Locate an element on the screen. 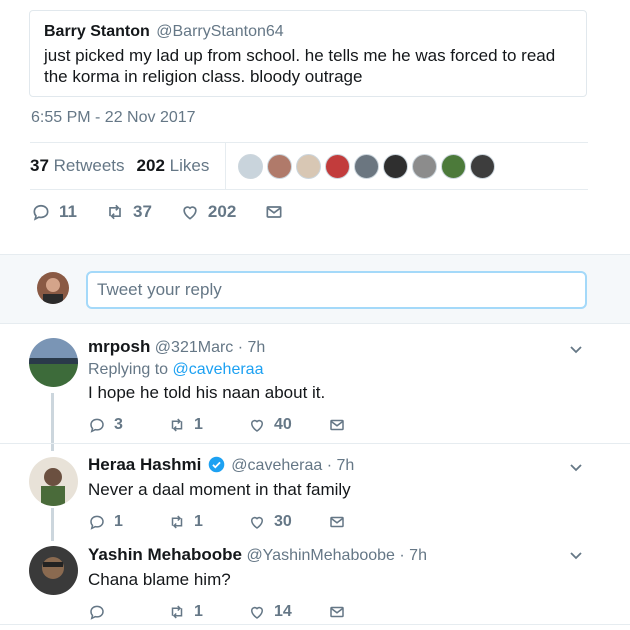 The width and height of the screenshot is (630, 630). tweet-actions: 11 37 202 is located at coordinates (175, 212).